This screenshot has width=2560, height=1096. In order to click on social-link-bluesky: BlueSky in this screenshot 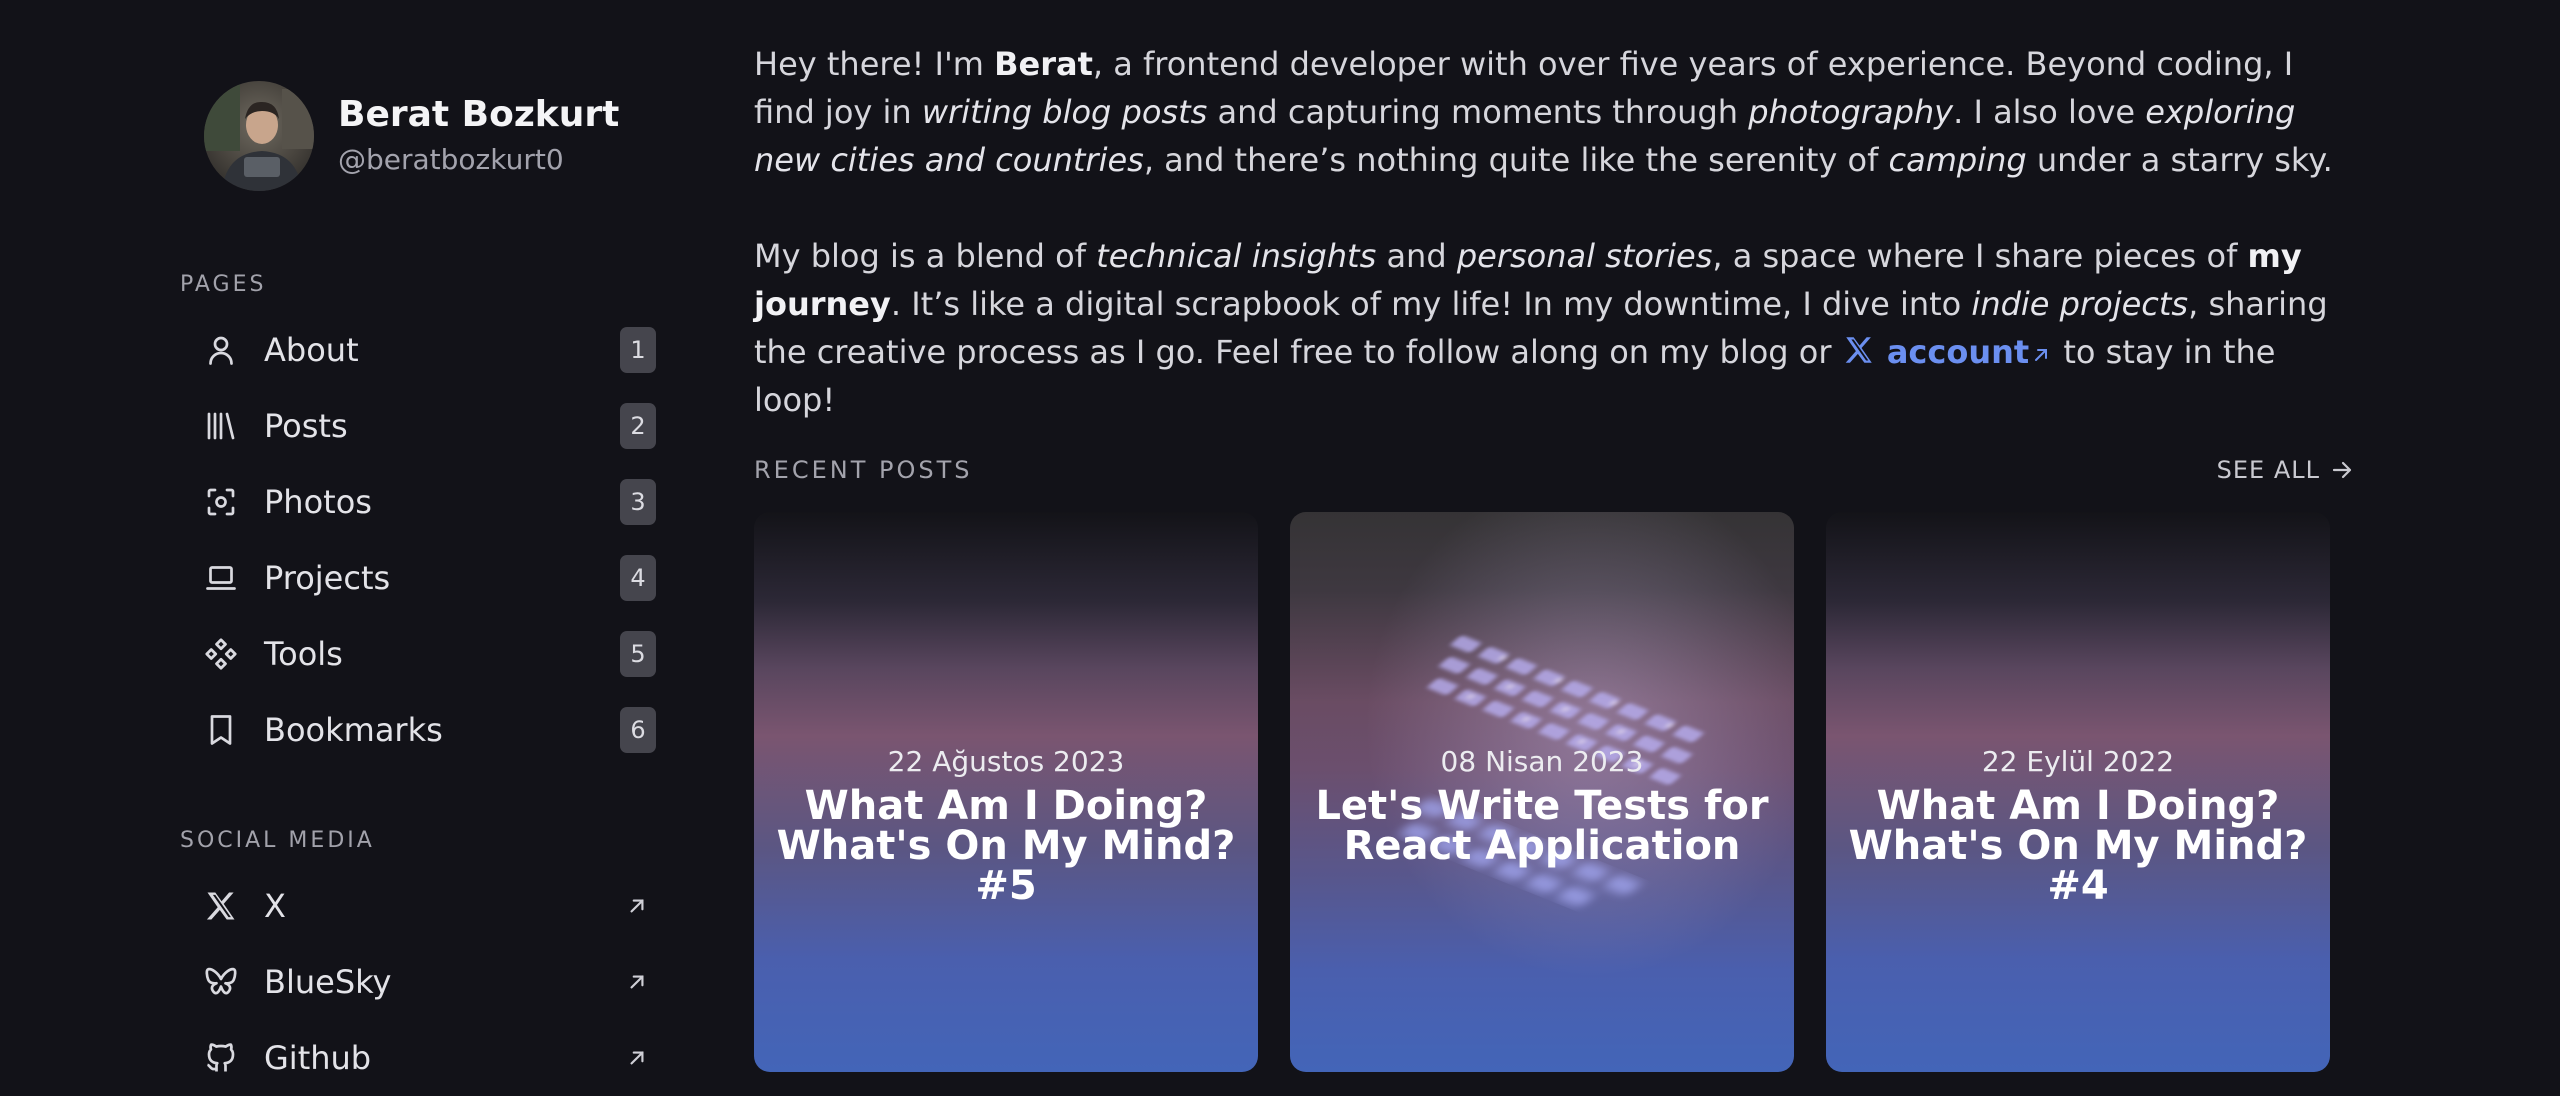, I will do `click(420, 982)`.